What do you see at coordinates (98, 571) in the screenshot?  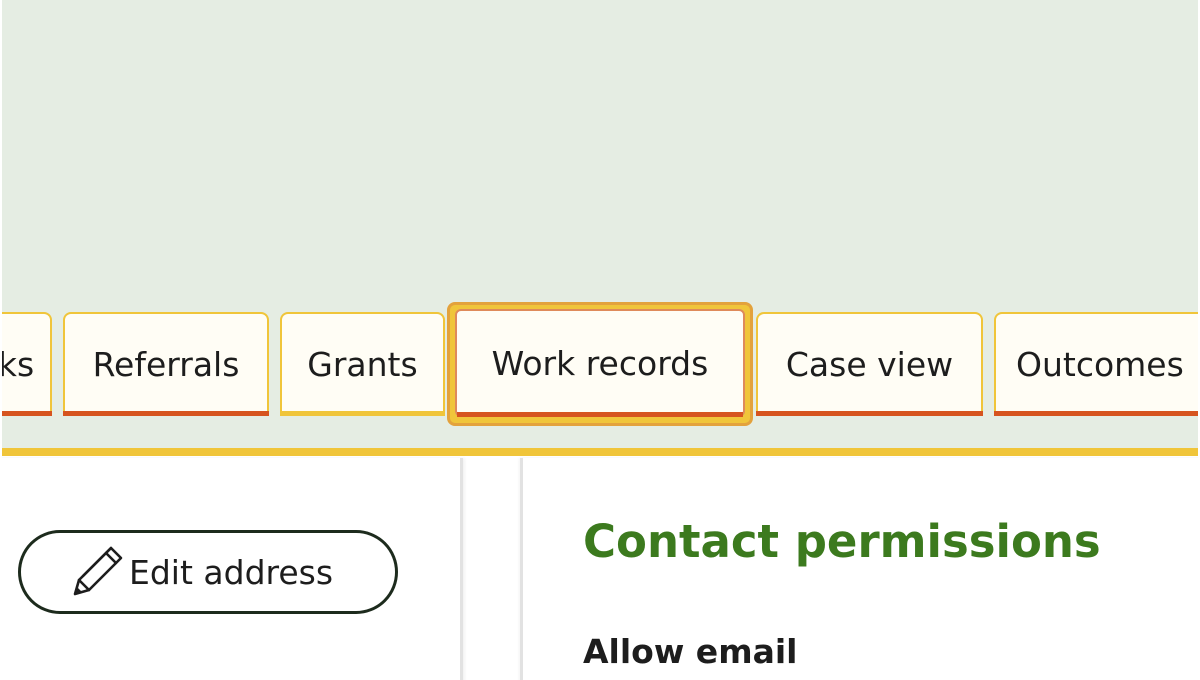 I see `pencil-icon` at bounding box center [98, 571].